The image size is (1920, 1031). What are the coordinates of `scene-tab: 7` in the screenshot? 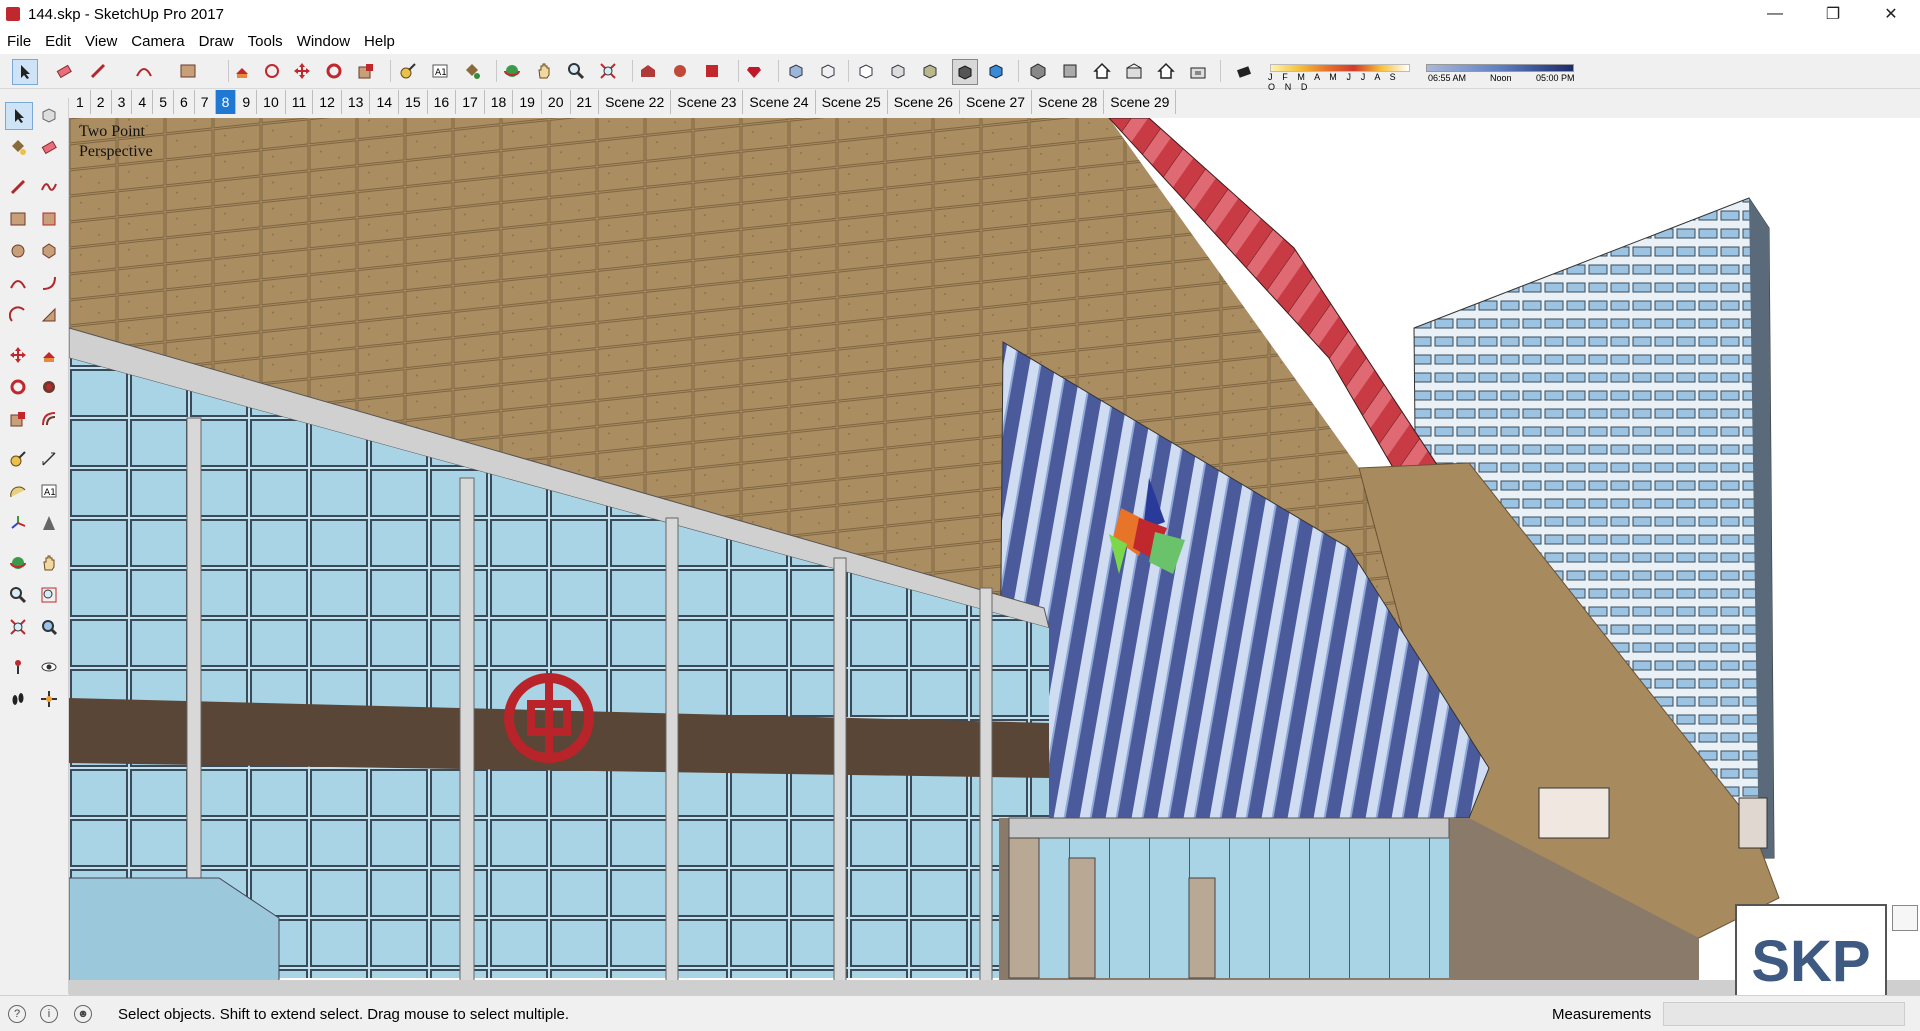 It's located at (205, 102).